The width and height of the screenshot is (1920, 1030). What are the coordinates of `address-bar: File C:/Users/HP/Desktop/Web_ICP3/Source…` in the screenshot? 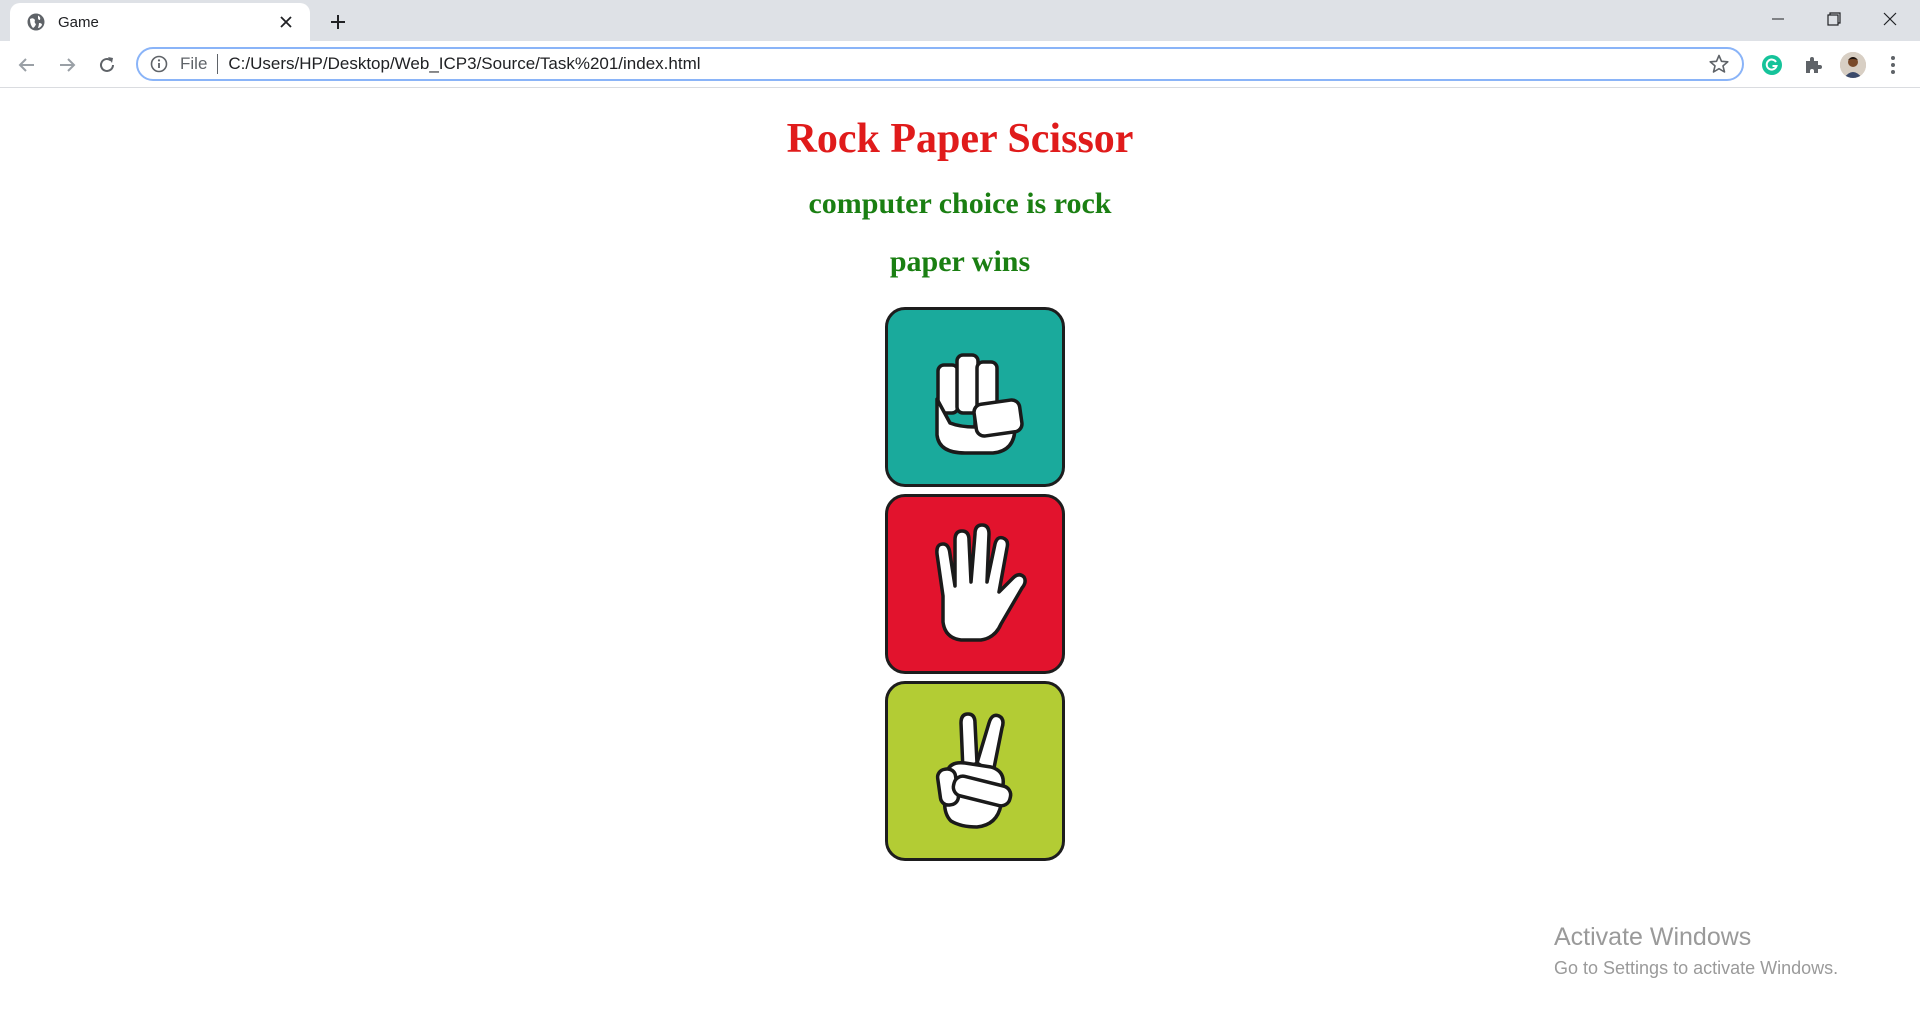 It's located at (940, 64).